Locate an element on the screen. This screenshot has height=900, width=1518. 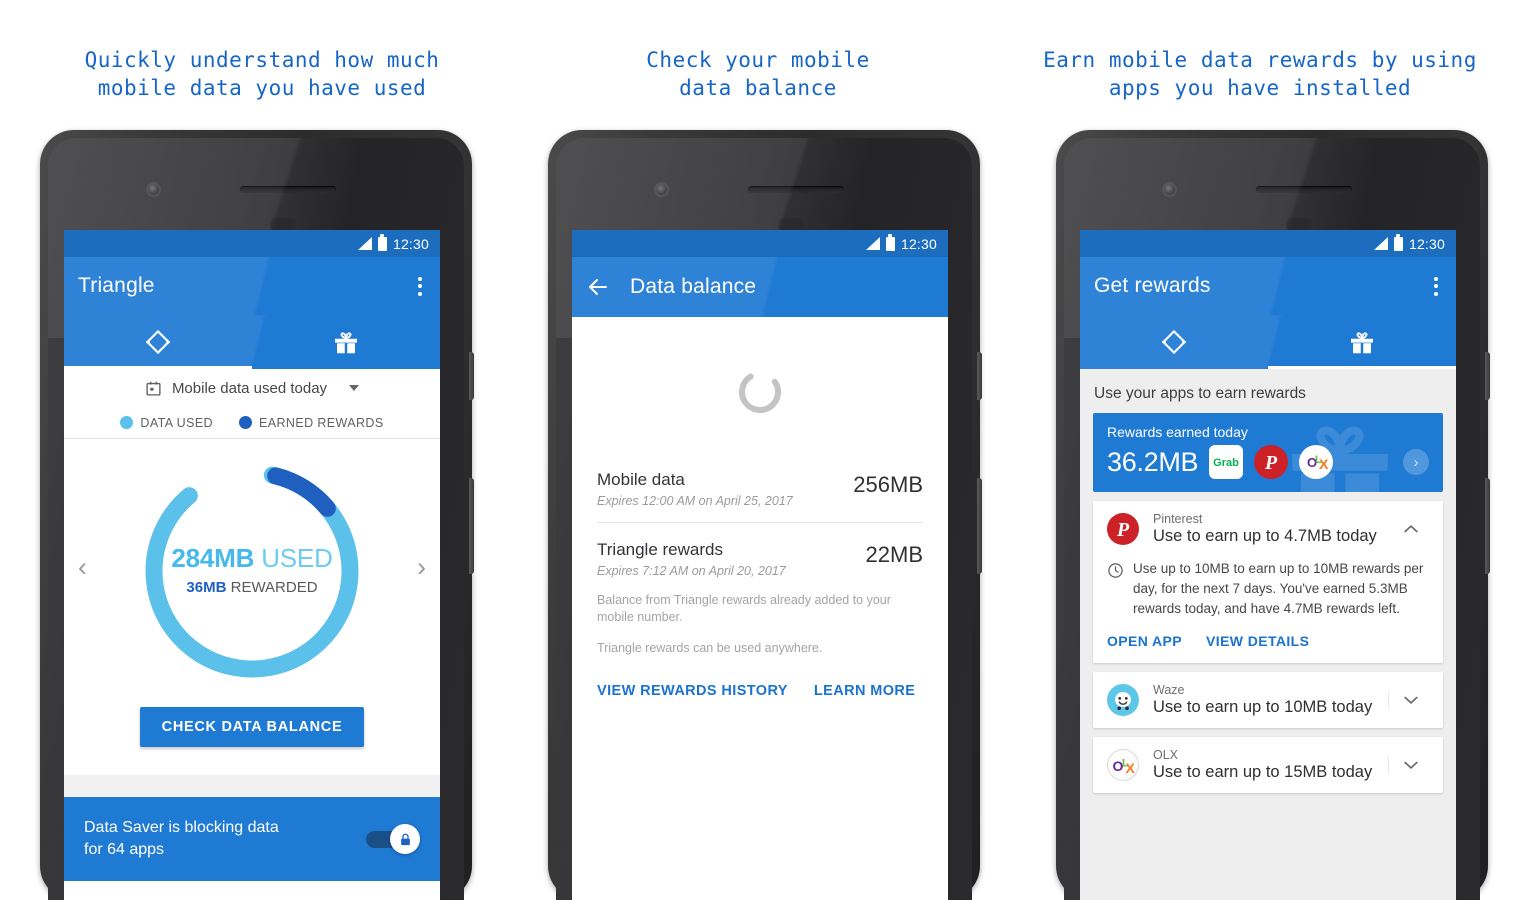
data-usage-donut-chart: 284MB USED 36MB REWARDED ‹ › is located at coordinates (252, 572).